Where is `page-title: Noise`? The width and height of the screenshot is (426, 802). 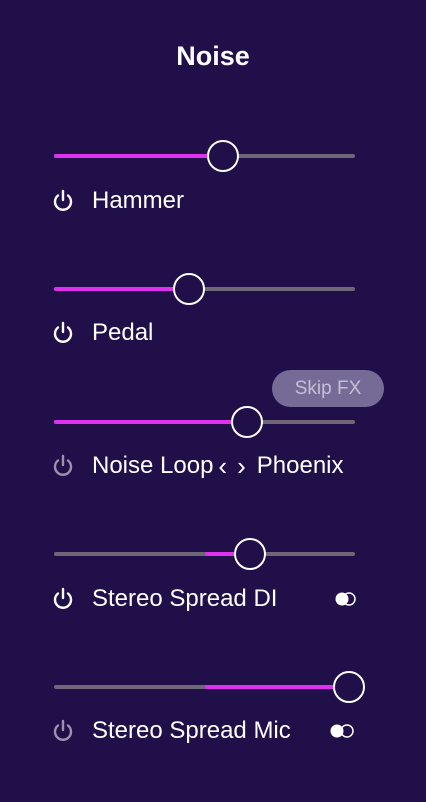
page-title: Noise is located at coordinates (213, 56).